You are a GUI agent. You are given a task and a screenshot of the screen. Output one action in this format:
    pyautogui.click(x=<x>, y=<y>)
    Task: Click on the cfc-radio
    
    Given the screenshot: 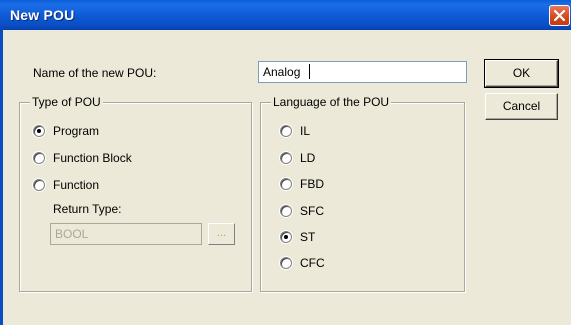 What is the action you would take?
    pyautogui.click(x=286, y=263)
    